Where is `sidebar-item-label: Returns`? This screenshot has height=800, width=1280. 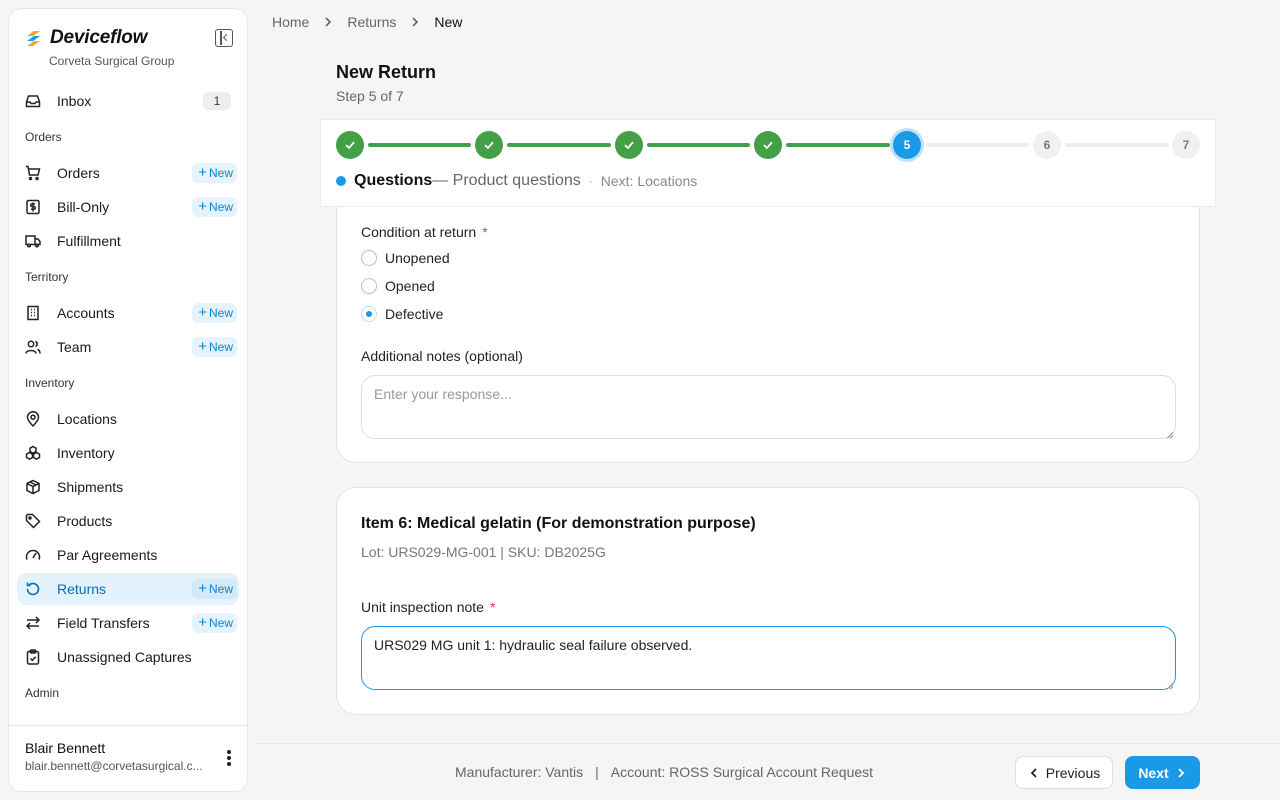 sidebar-item-label: Returns is located at coordinates (82, 589).